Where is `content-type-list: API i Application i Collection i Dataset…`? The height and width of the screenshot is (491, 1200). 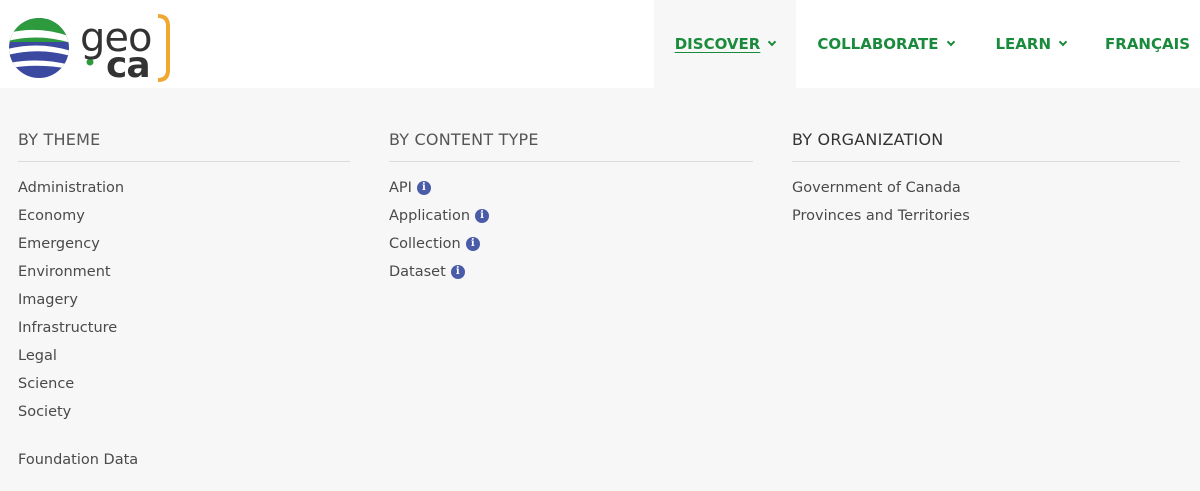
content-type-list: API i Application i Collection i Dataset… is located at coordinates (571, 234).